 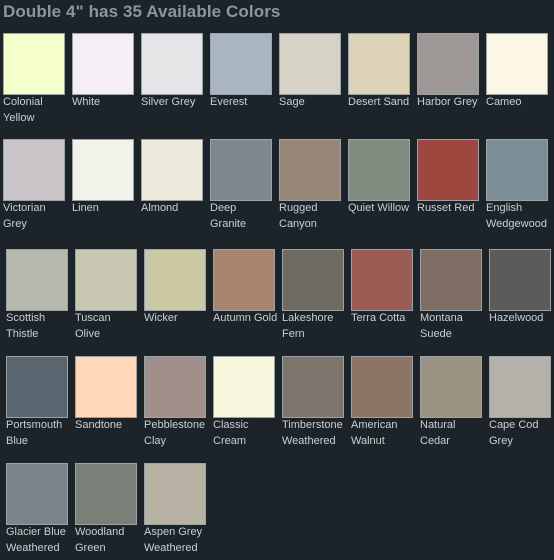 I want to click on color-name-label: Aspen Grey Weathered, so click(x=173, y=540).